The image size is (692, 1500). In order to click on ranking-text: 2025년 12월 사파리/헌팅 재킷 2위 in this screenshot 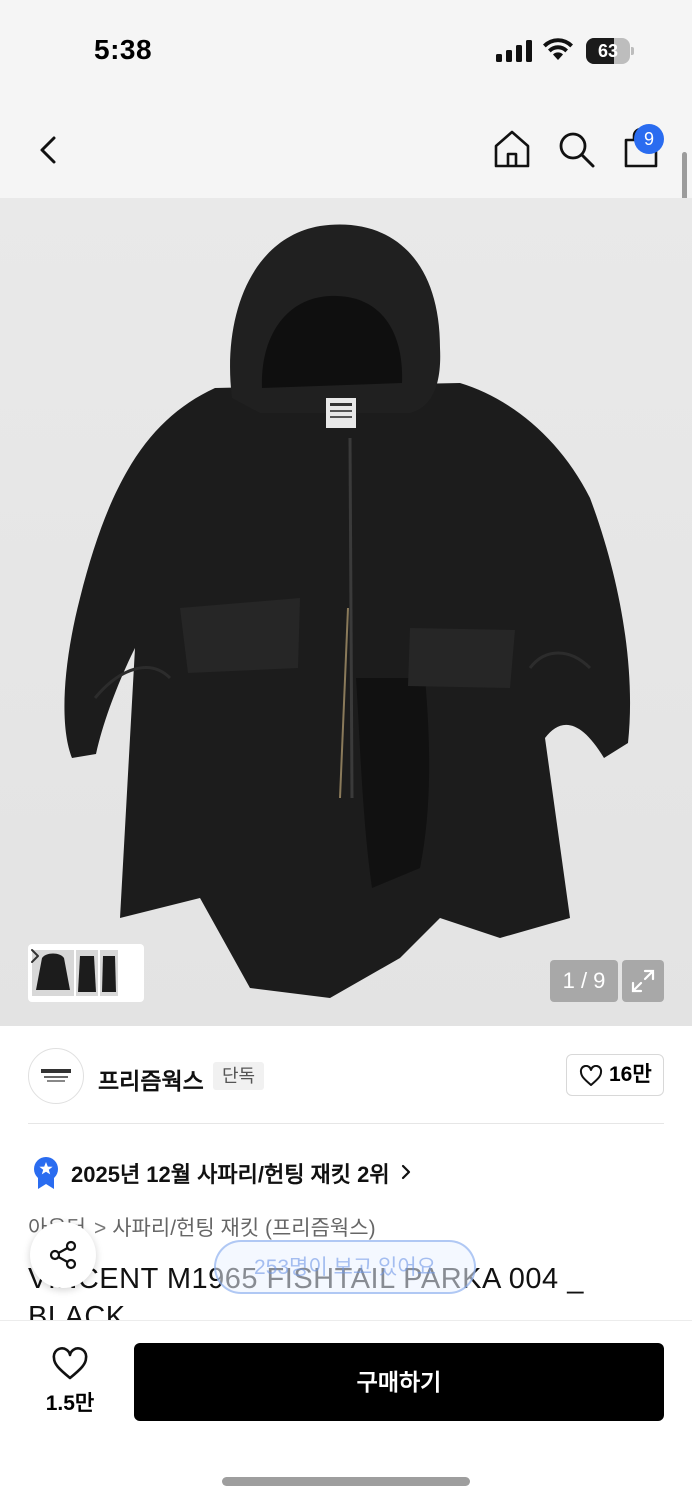, I will do `click(230, 1174)`.